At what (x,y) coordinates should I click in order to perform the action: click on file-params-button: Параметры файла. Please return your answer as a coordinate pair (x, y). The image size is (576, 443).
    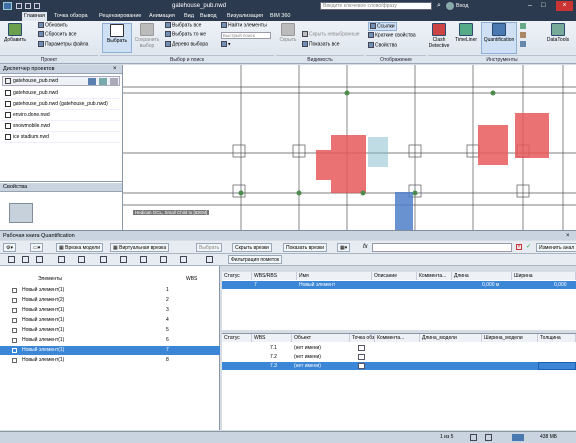
    Looking at the image, I should click on (63, 44).